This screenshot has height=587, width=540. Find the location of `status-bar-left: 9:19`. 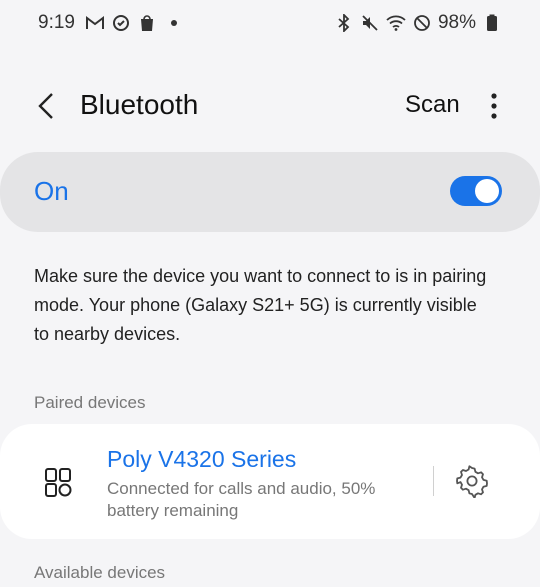

status-bar-left: 9:19 is located at coordinates (107, 23).